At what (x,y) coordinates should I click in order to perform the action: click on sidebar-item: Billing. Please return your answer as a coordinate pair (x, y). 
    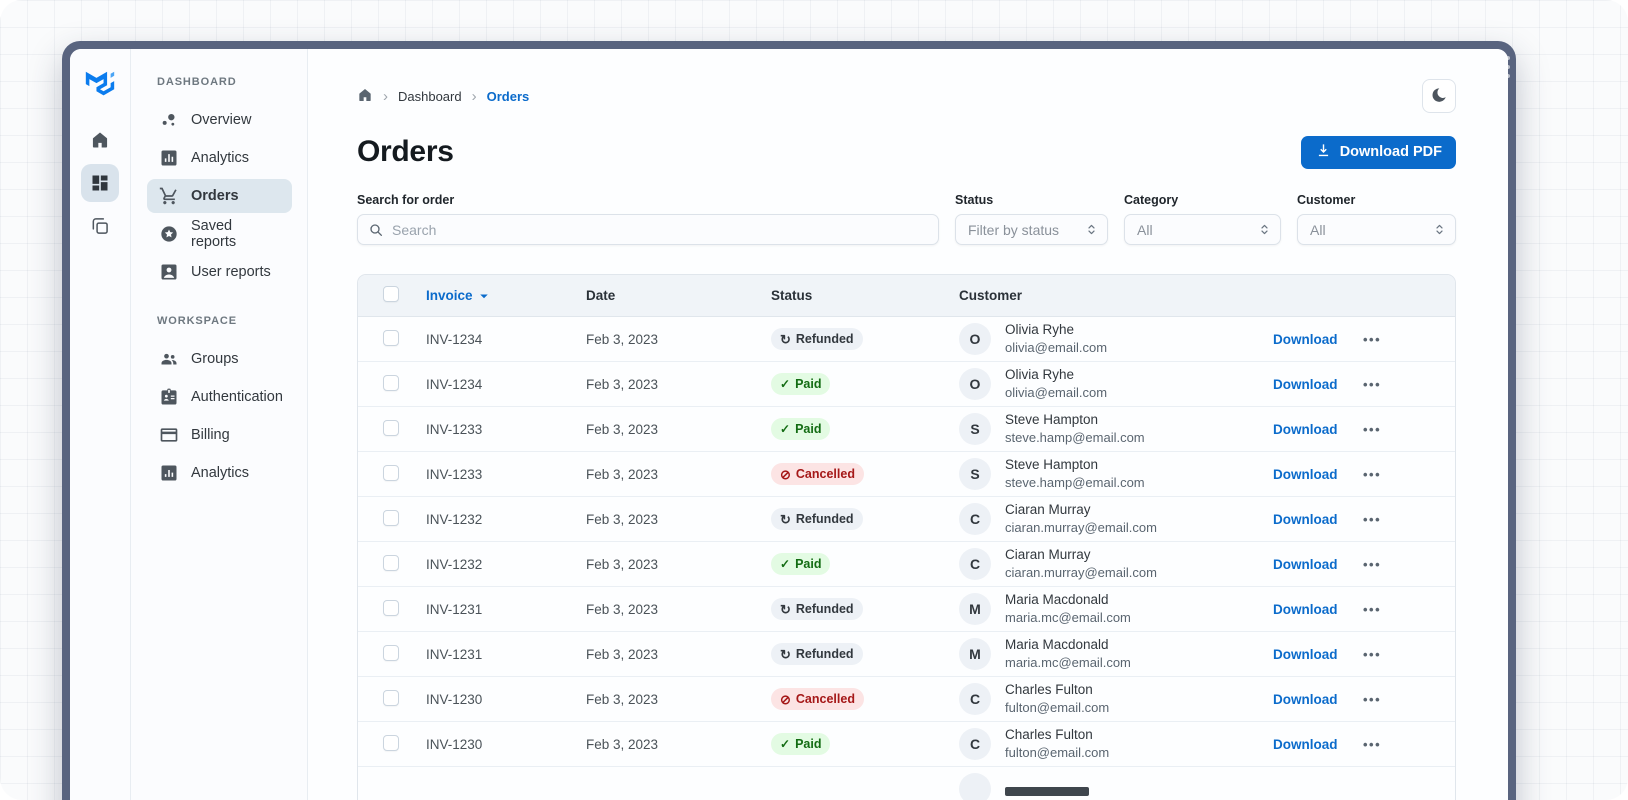
    Looking at the image, I should click on (219, 435).